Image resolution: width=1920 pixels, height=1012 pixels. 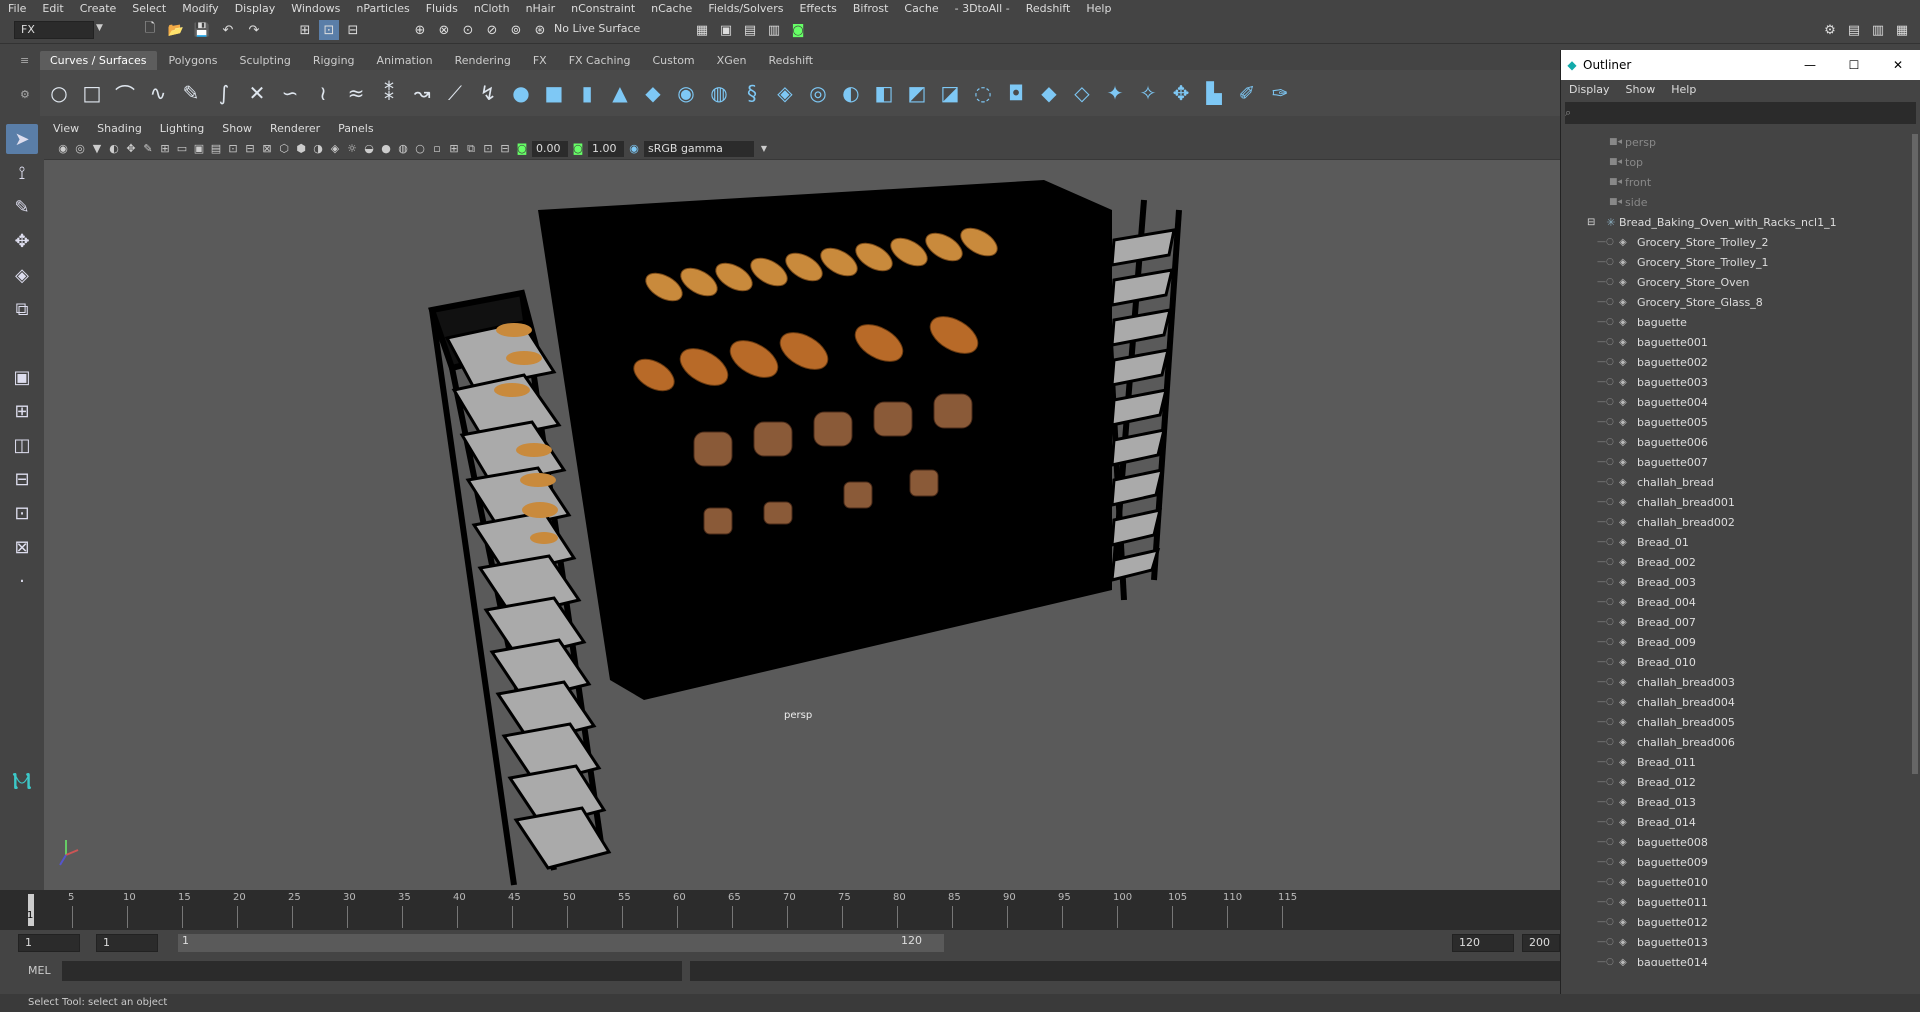 I want to click on outliner-item-row: —○ ◈ Bread_002, so click(x=1740, y=562).